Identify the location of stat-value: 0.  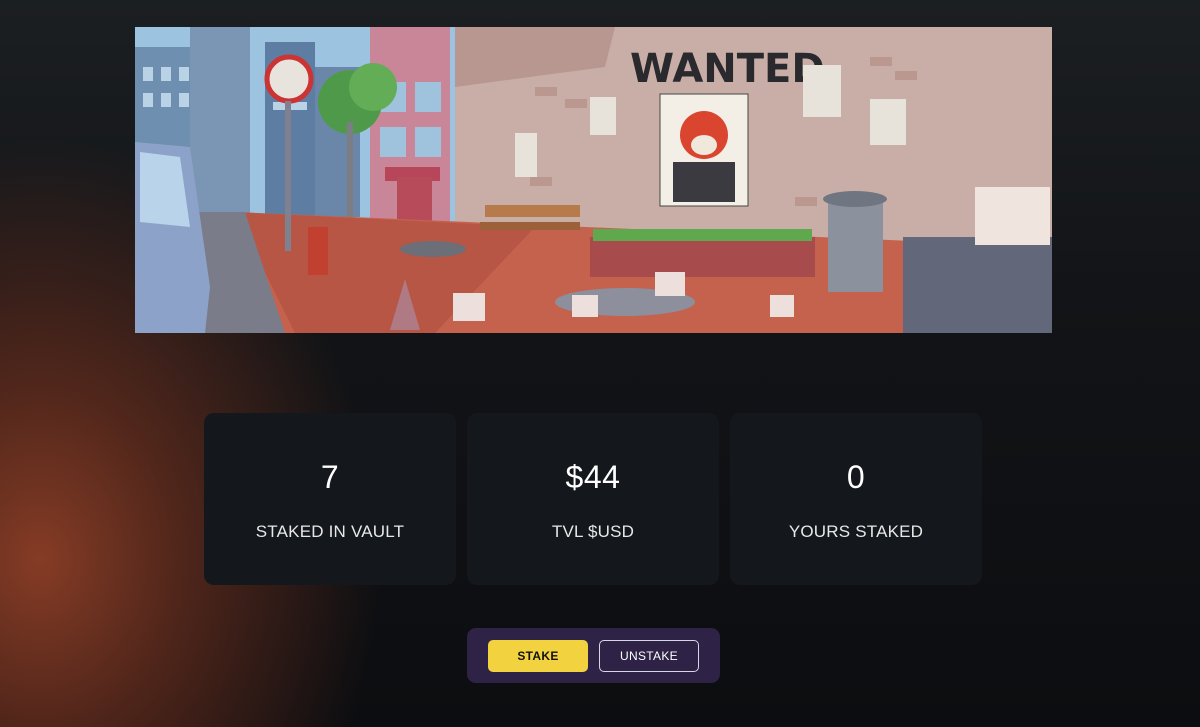
(856, 477).